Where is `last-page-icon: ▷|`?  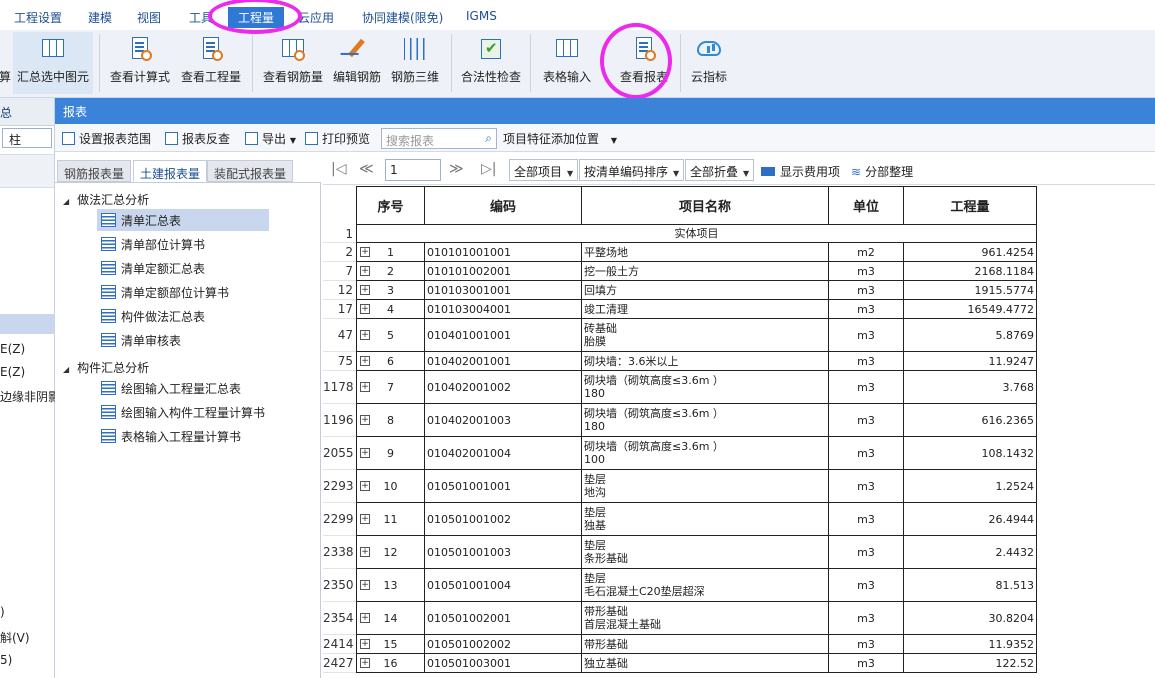
last-page-icon: ▷| is located at coordinates (488, 169).